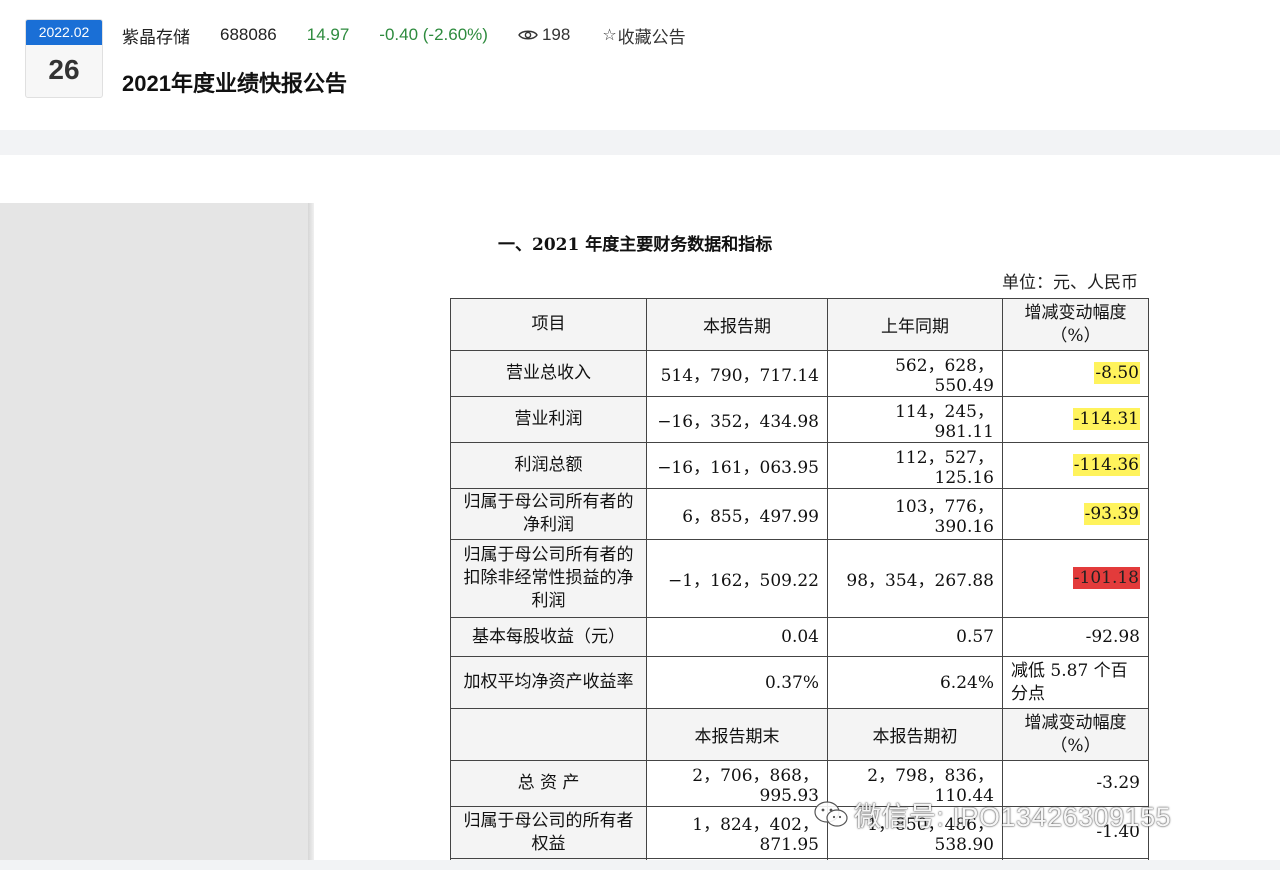 The width and height of the screenshot is (1280, 870). Describe the element at coordinates (548, 783) in the screenshot. I see `row-item-label: 总 资 产` at that location.